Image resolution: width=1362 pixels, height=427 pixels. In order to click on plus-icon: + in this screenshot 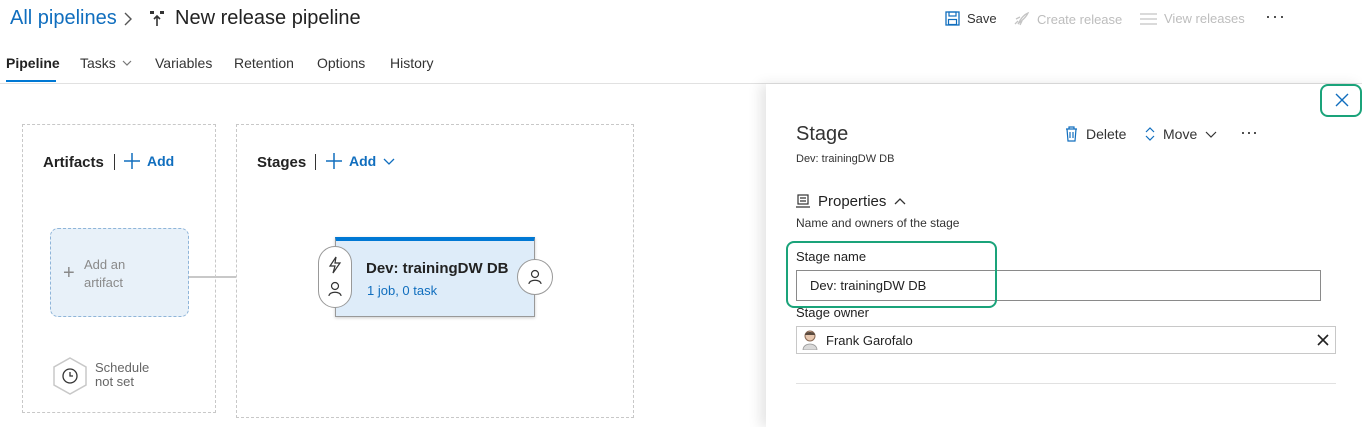, I will do `click(69, 273)`.